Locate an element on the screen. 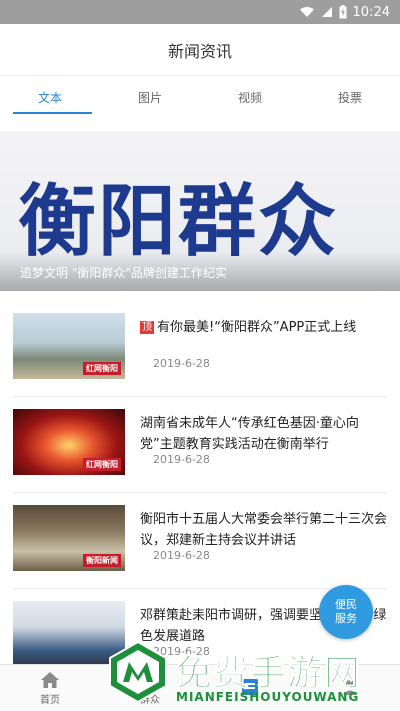 The height and width of the screenshot is (711, 400). page-title: 新闻资讯 is located at coordinates (199, 51).